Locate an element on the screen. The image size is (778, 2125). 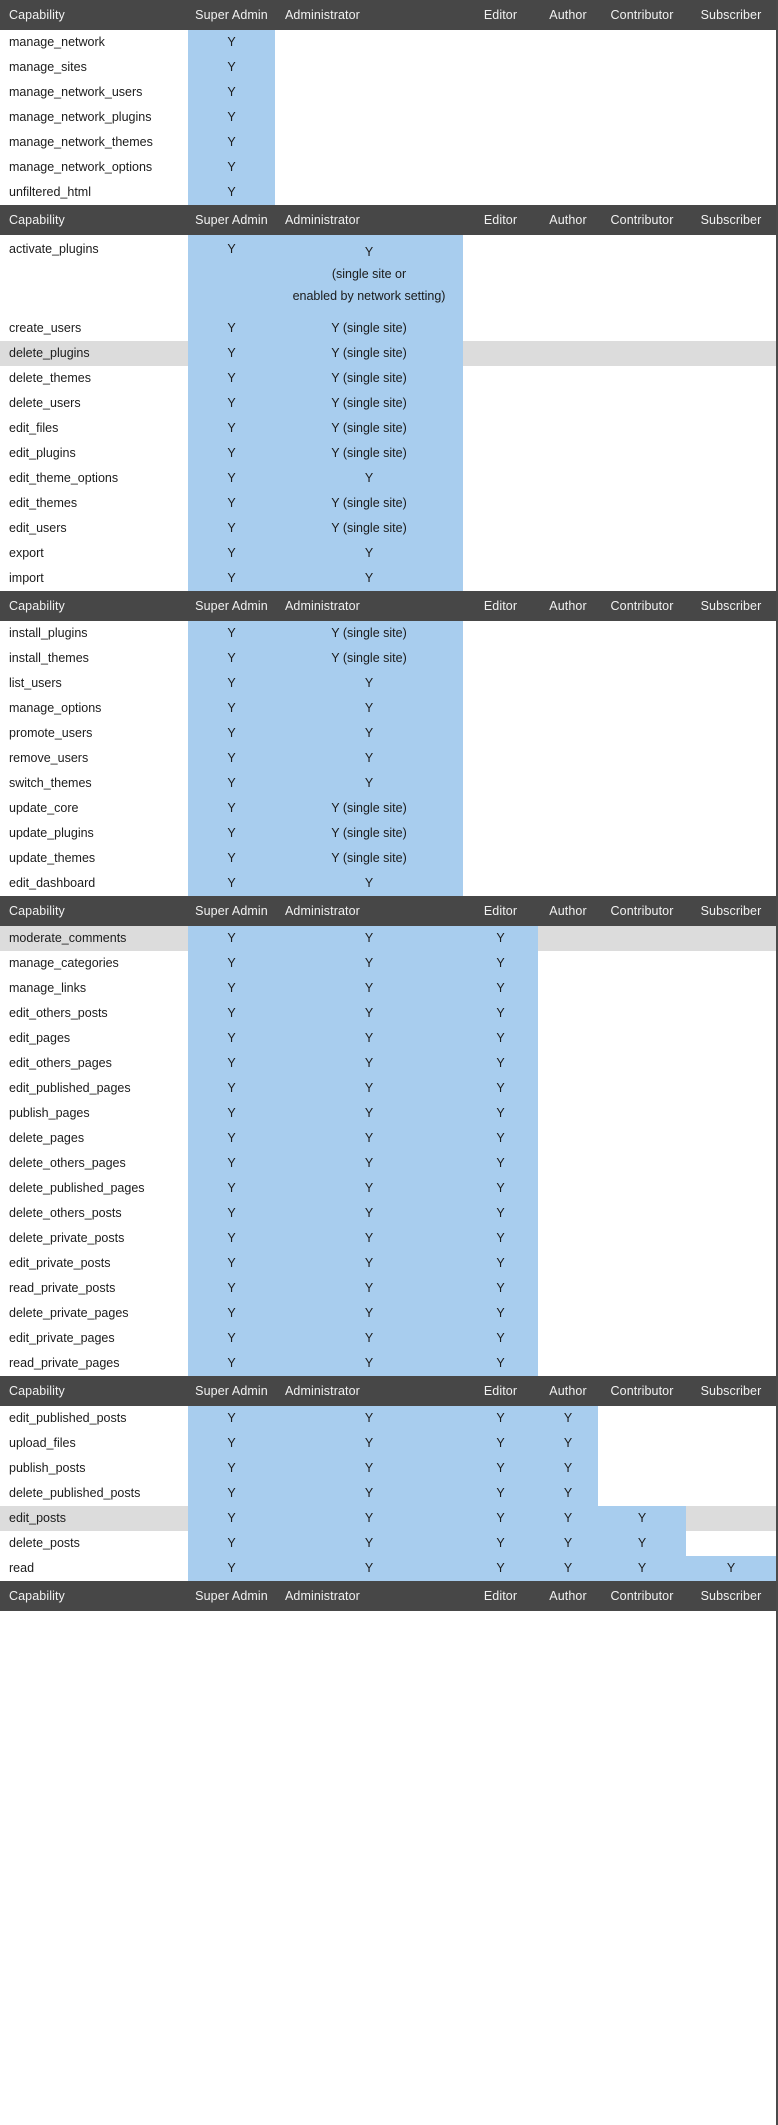
table-row: install_plugins Y Y (single site) is located at coordinates (388, 633).